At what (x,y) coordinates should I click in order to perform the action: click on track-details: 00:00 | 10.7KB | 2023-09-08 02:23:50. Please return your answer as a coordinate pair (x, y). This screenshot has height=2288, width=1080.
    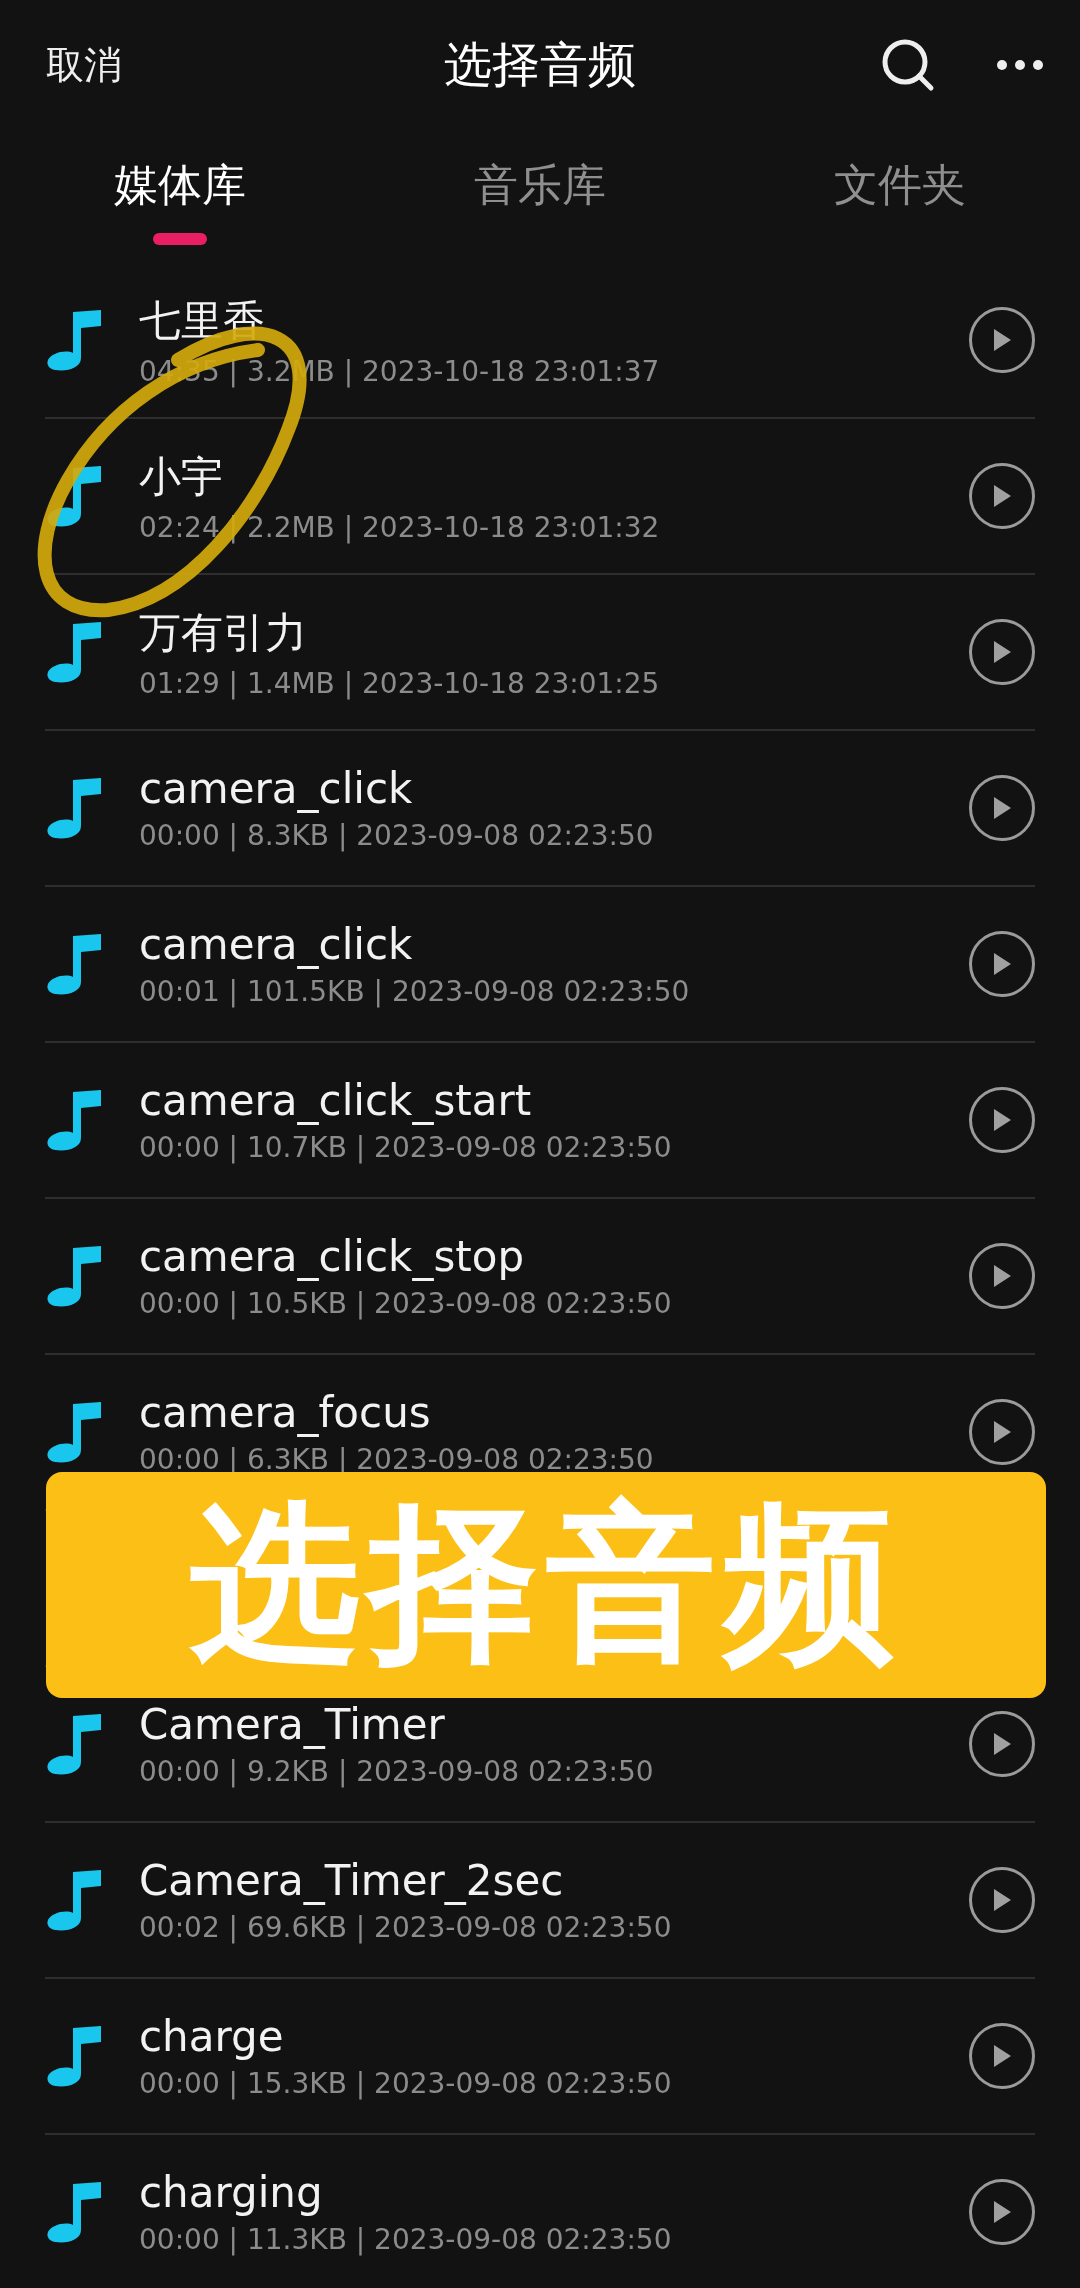
    Looking at the image, I should click on (406, 1147).